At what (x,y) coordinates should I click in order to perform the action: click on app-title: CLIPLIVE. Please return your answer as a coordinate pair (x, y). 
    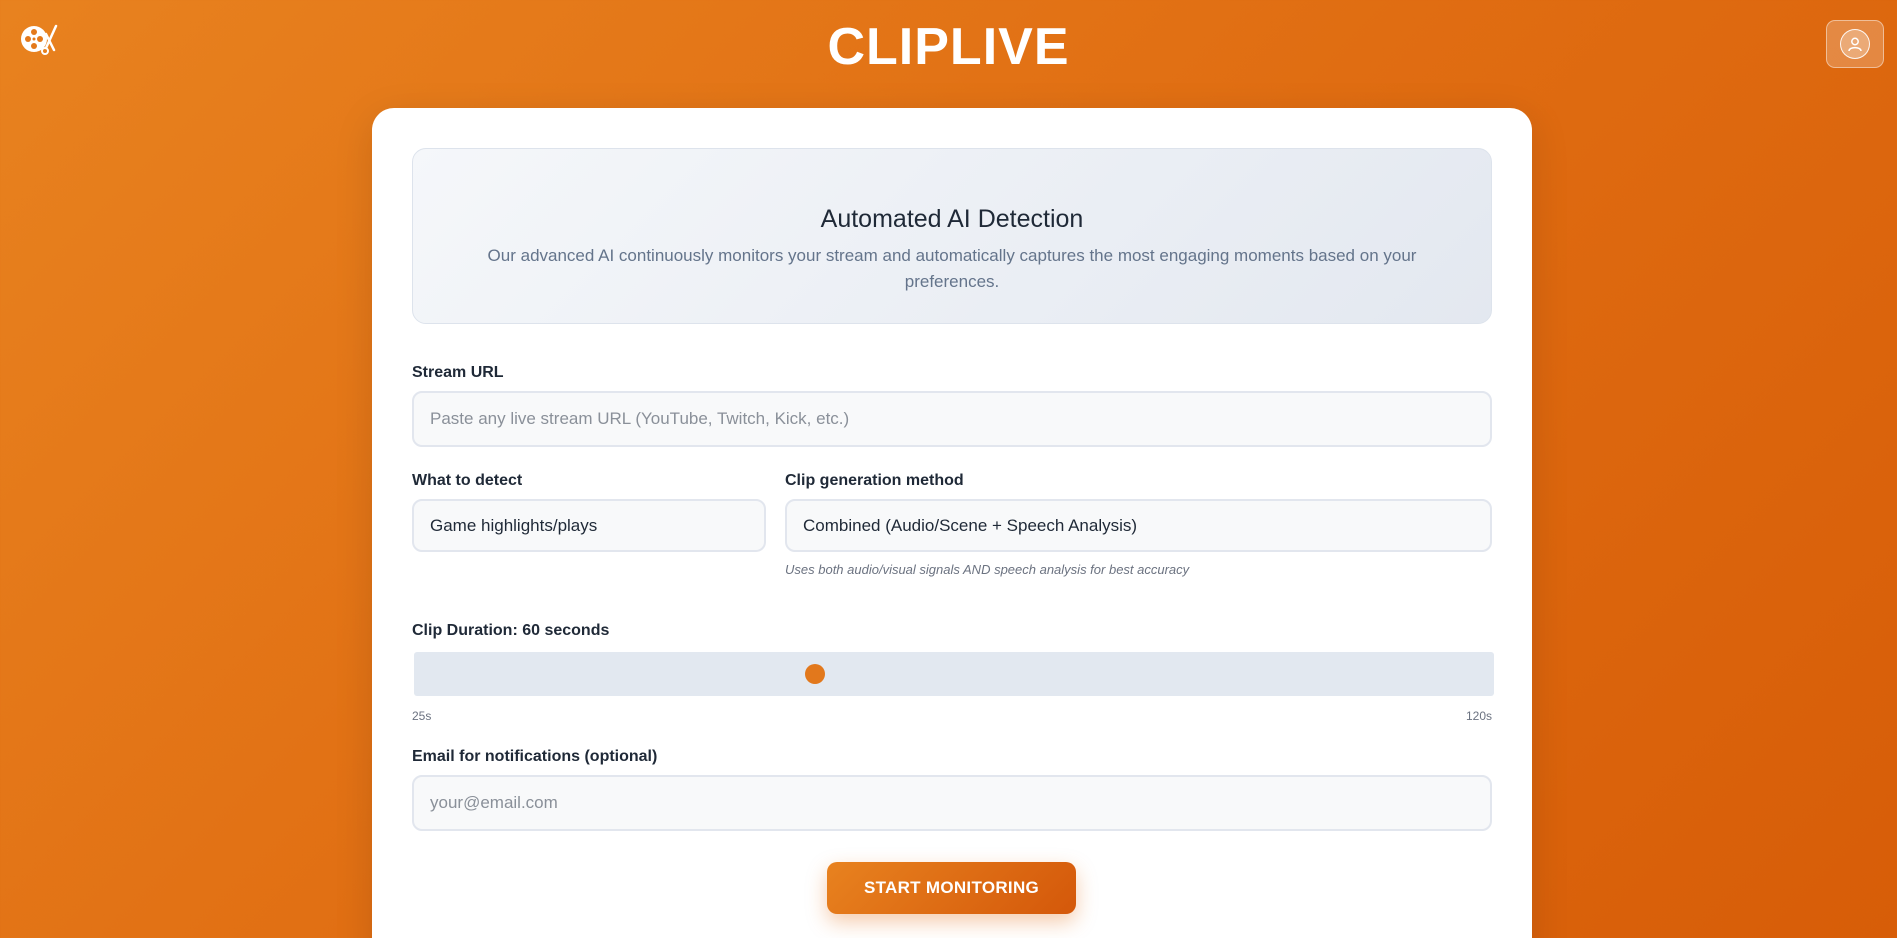
    Looking at the image, I should click on (948, 47).